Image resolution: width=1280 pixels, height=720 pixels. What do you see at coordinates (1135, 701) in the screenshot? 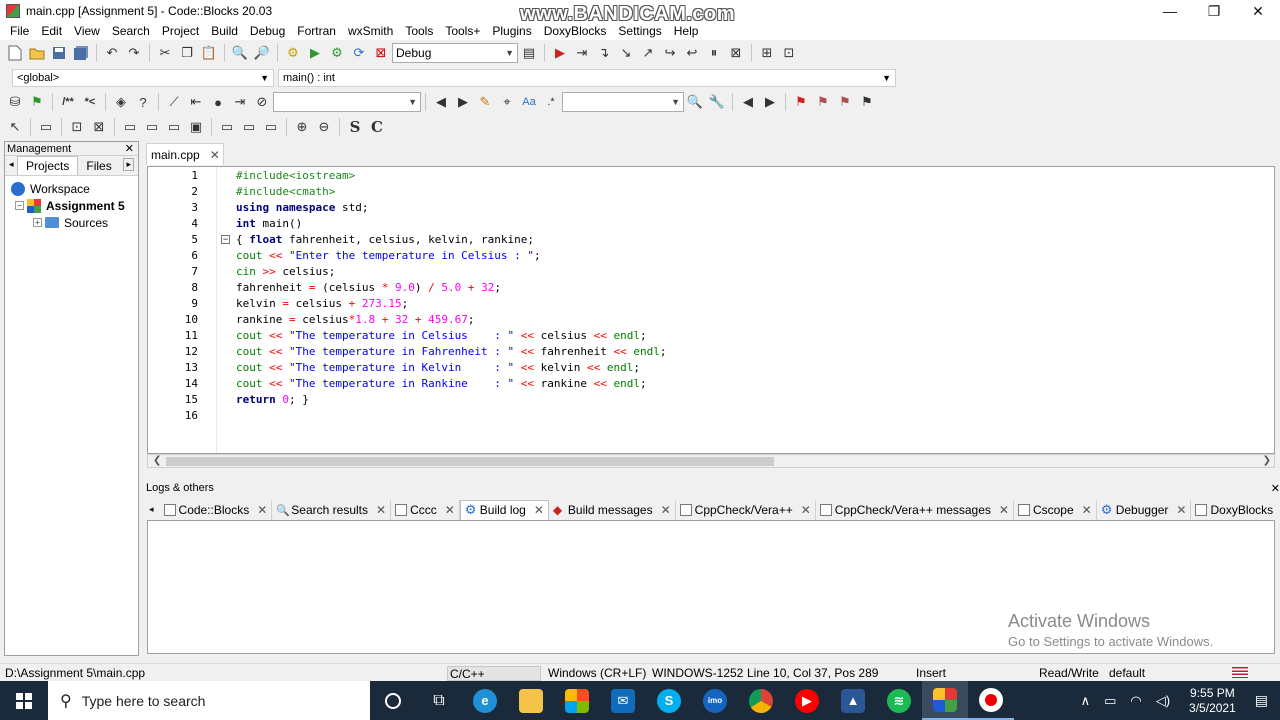
I see `wifi-icon: ◠` at bounding box center [1135, 701].